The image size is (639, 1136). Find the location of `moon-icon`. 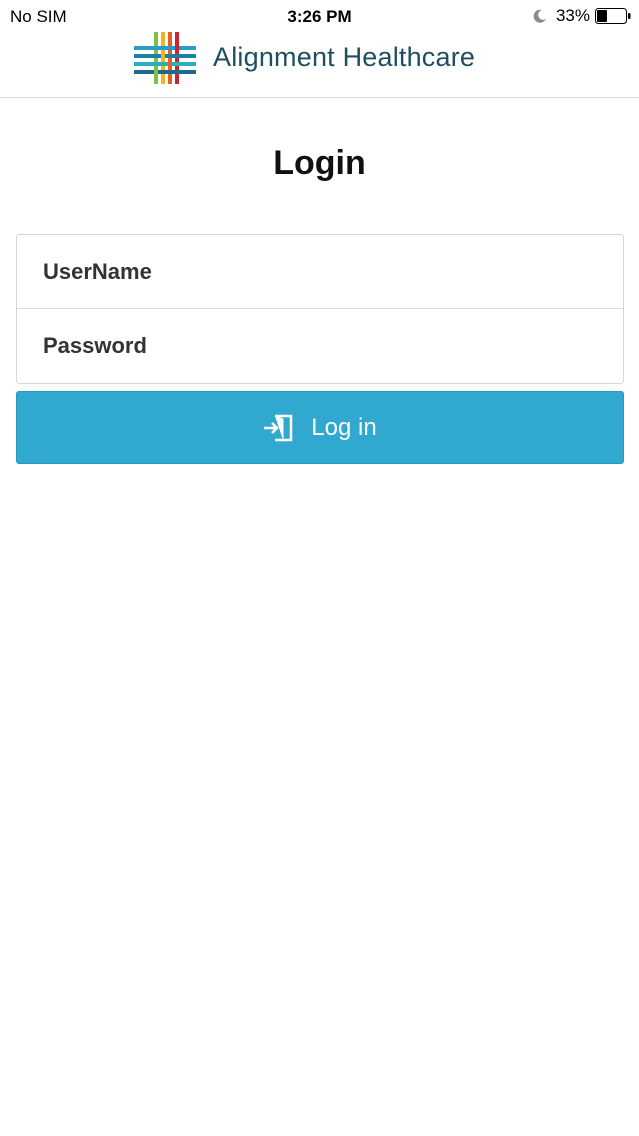

moon-icon is located at coordinates (540, 16).